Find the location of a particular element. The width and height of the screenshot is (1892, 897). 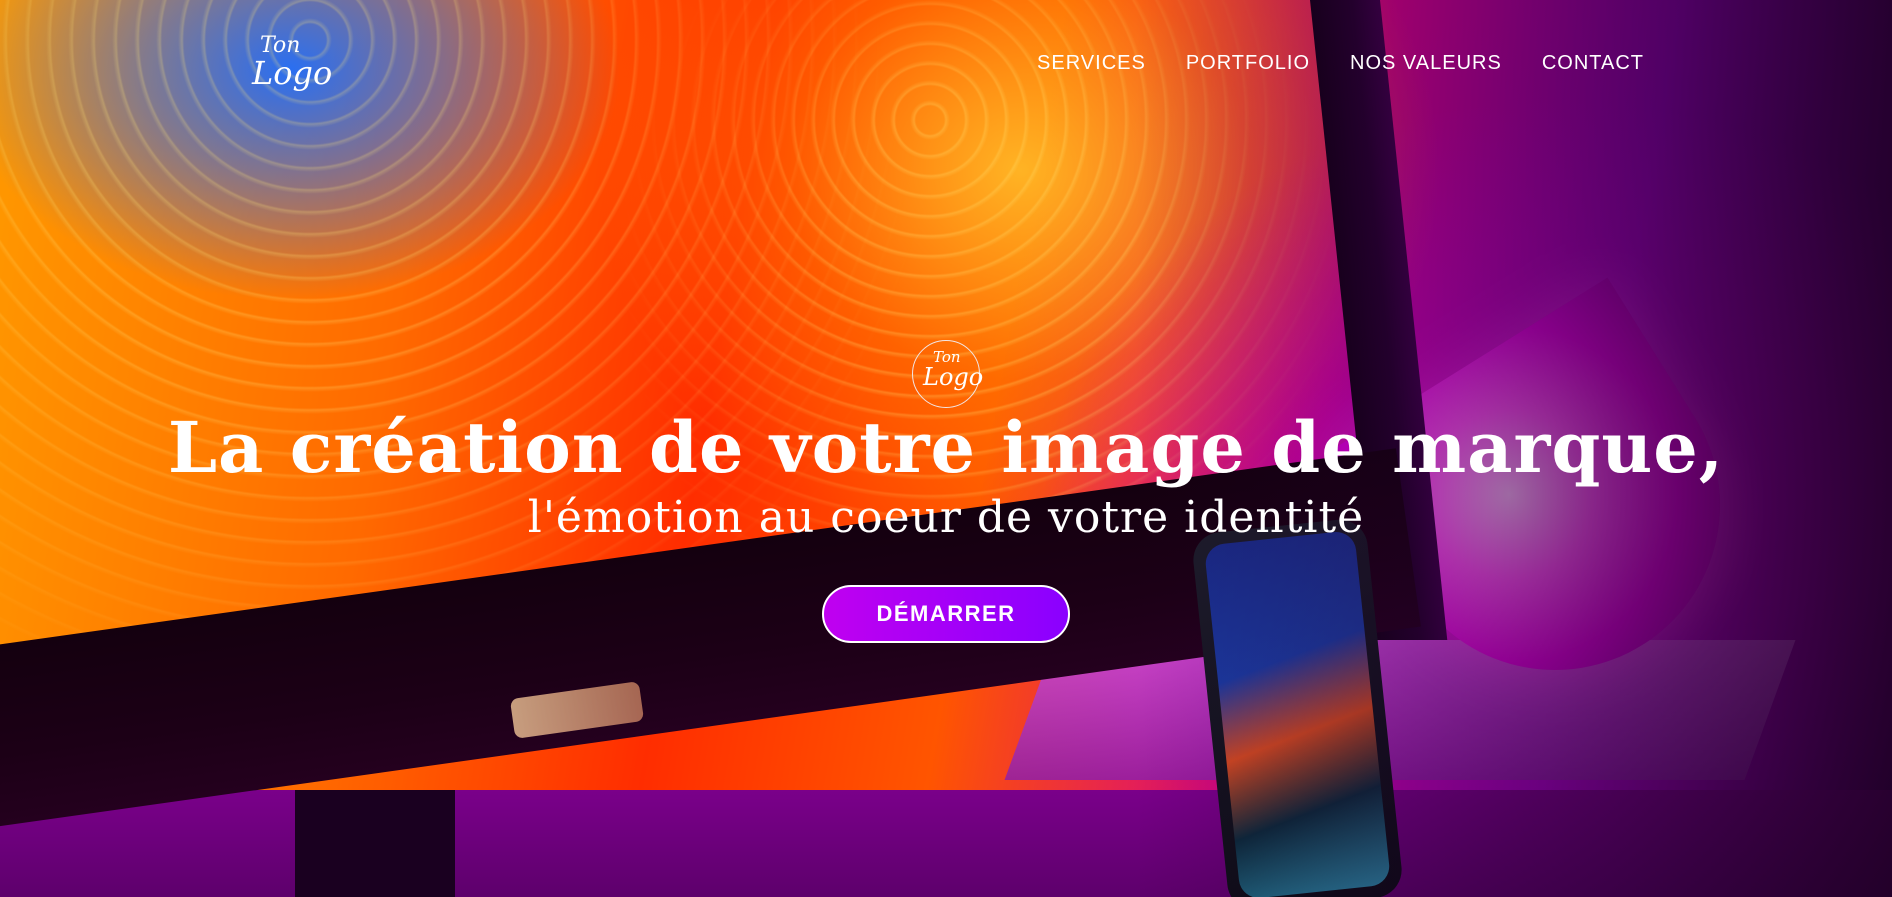

brand-logo-bottom: Logo is located at coordinates (292, 73).